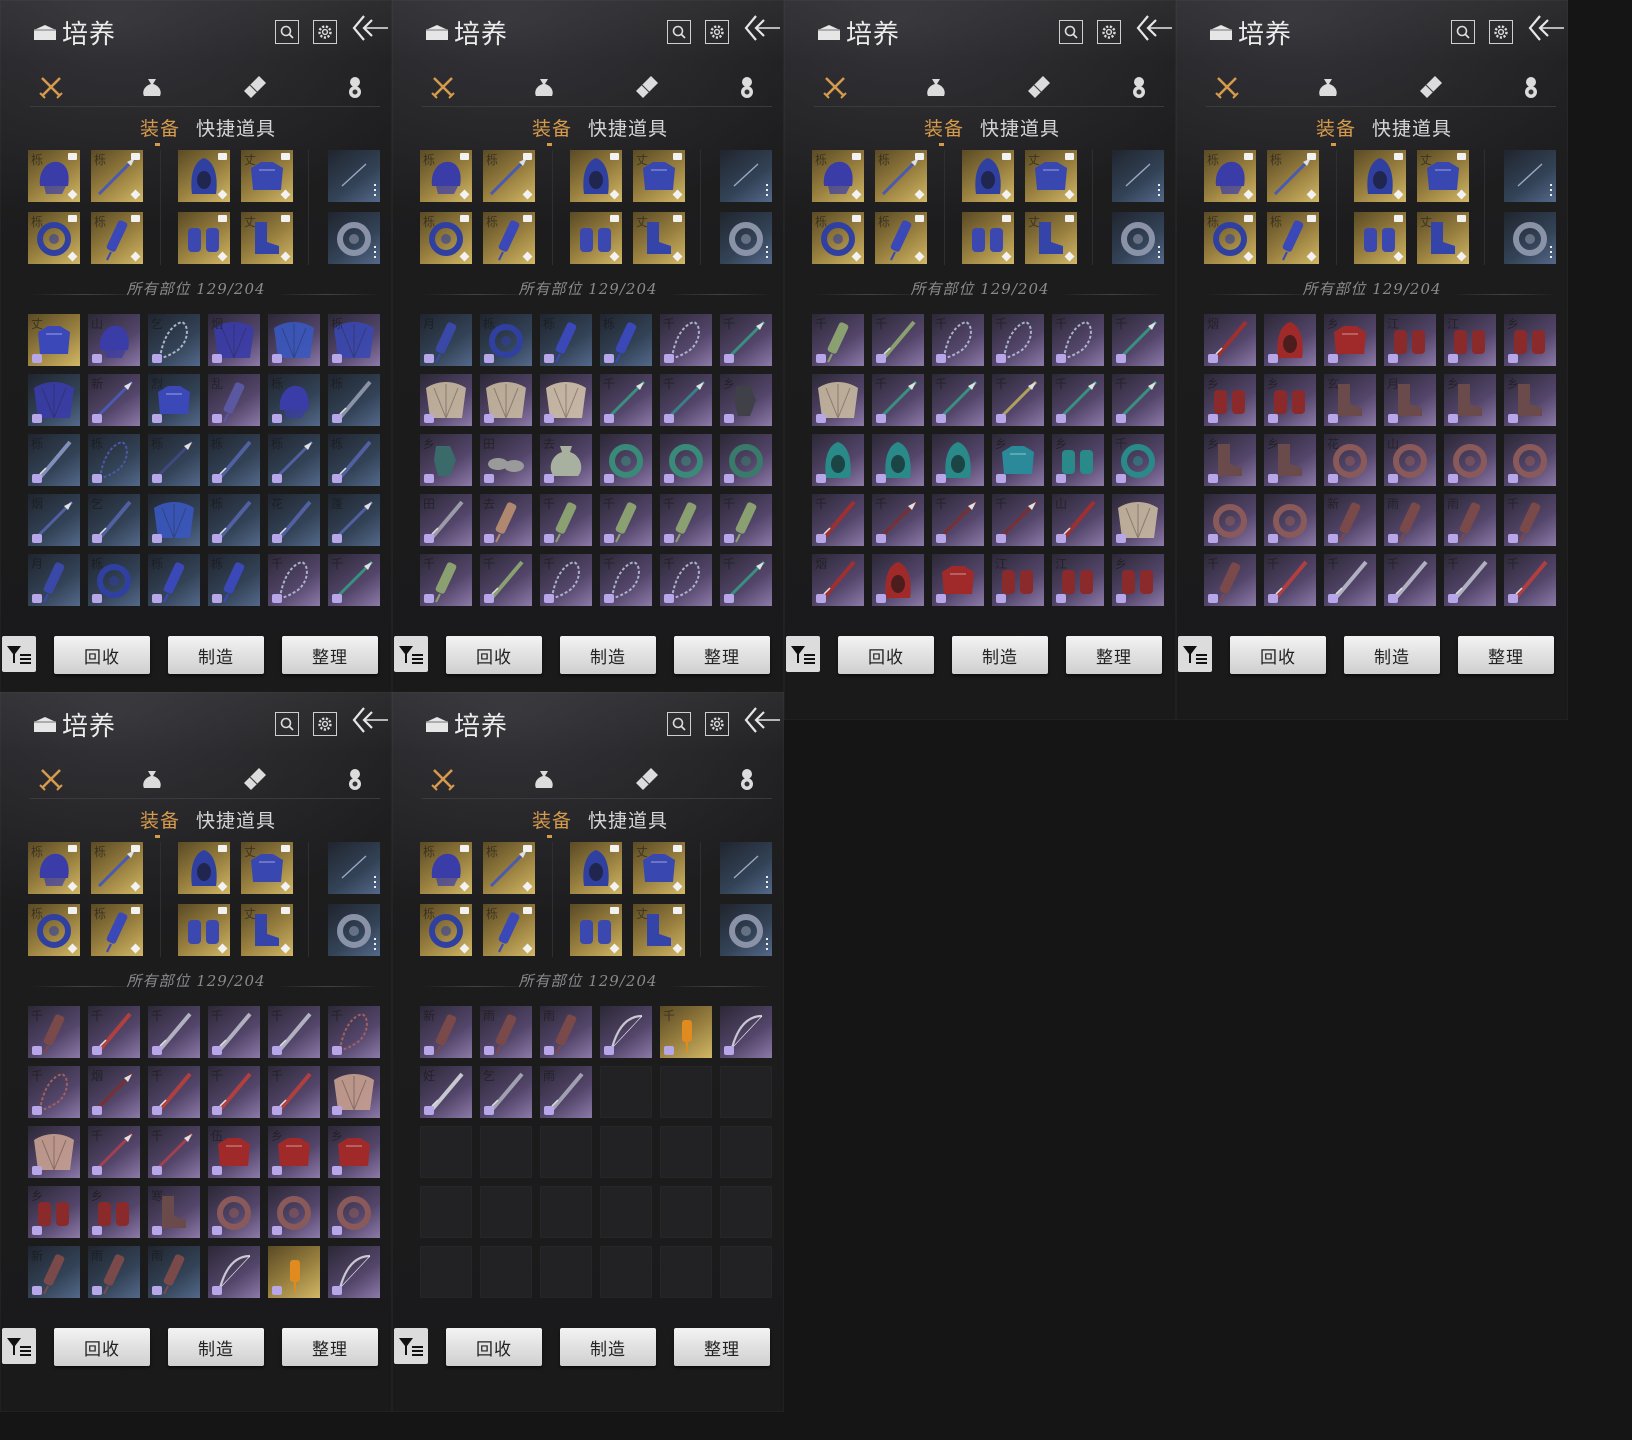  I want to click on inventory-item-slot: 蓬, so click(354, 520).